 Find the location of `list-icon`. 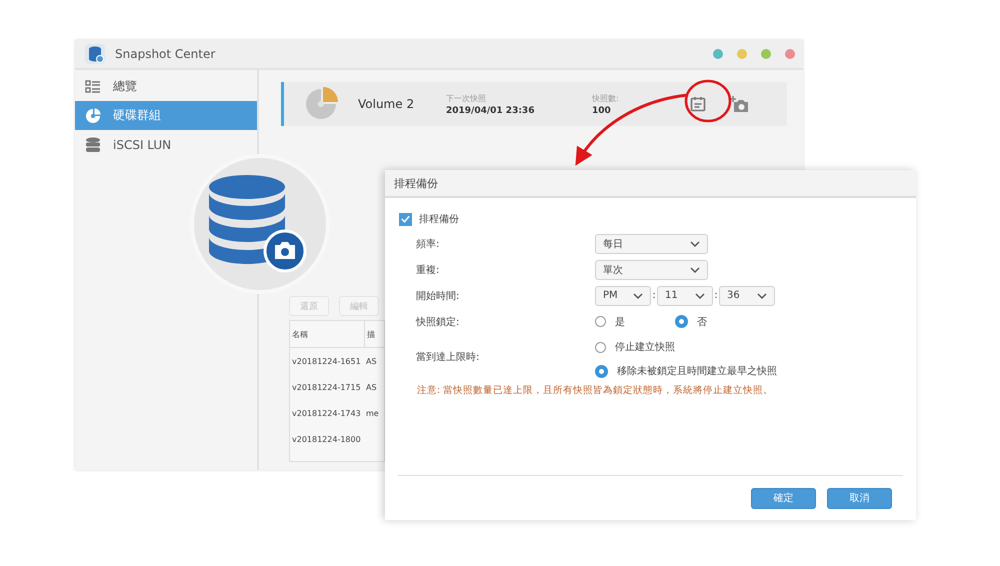

list-icon is located at coordinates (93, 87).